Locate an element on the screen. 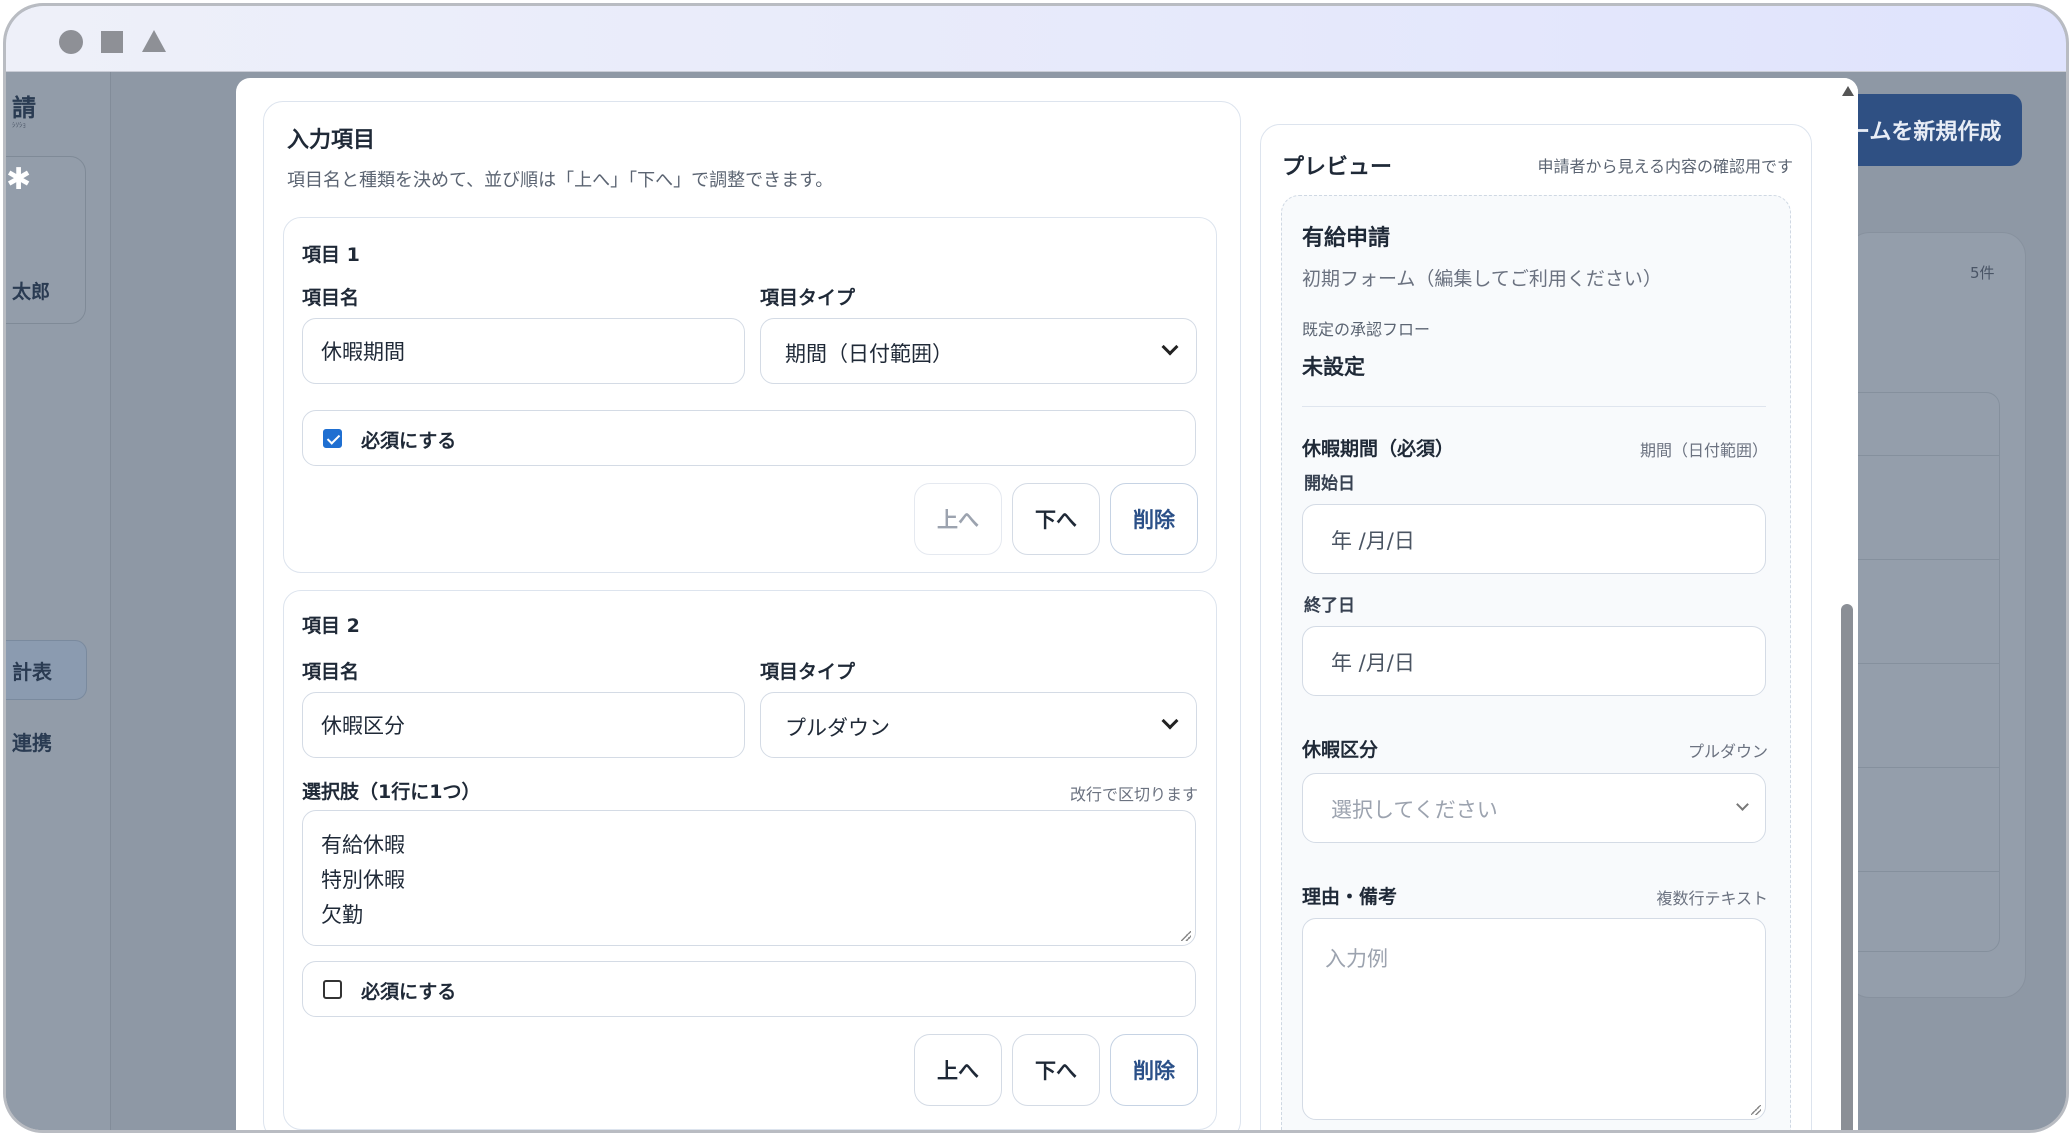 This screenshot has width=2072, height=1136. end-date-input: 年 /月/日 is located at coordinates (1534, 661).